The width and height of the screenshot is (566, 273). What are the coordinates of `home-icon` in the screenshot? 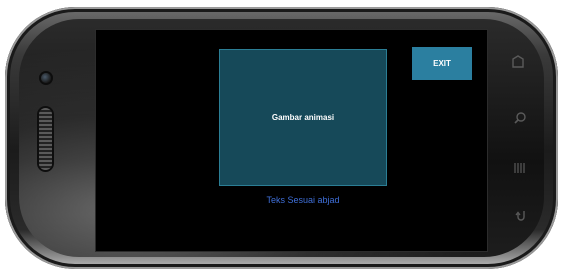 It's located at (520, 215).